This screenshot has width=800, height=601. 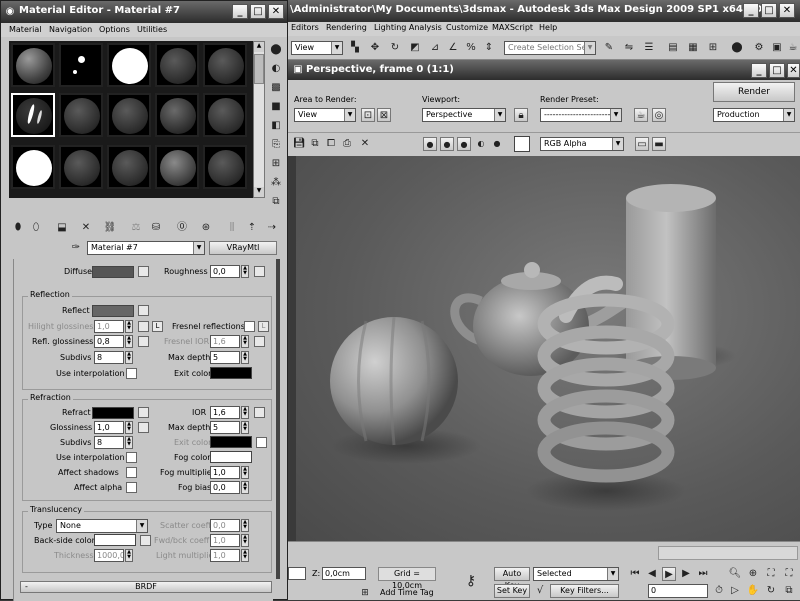 I want to click on tangent-icon: √, so click(x=540, y=591).